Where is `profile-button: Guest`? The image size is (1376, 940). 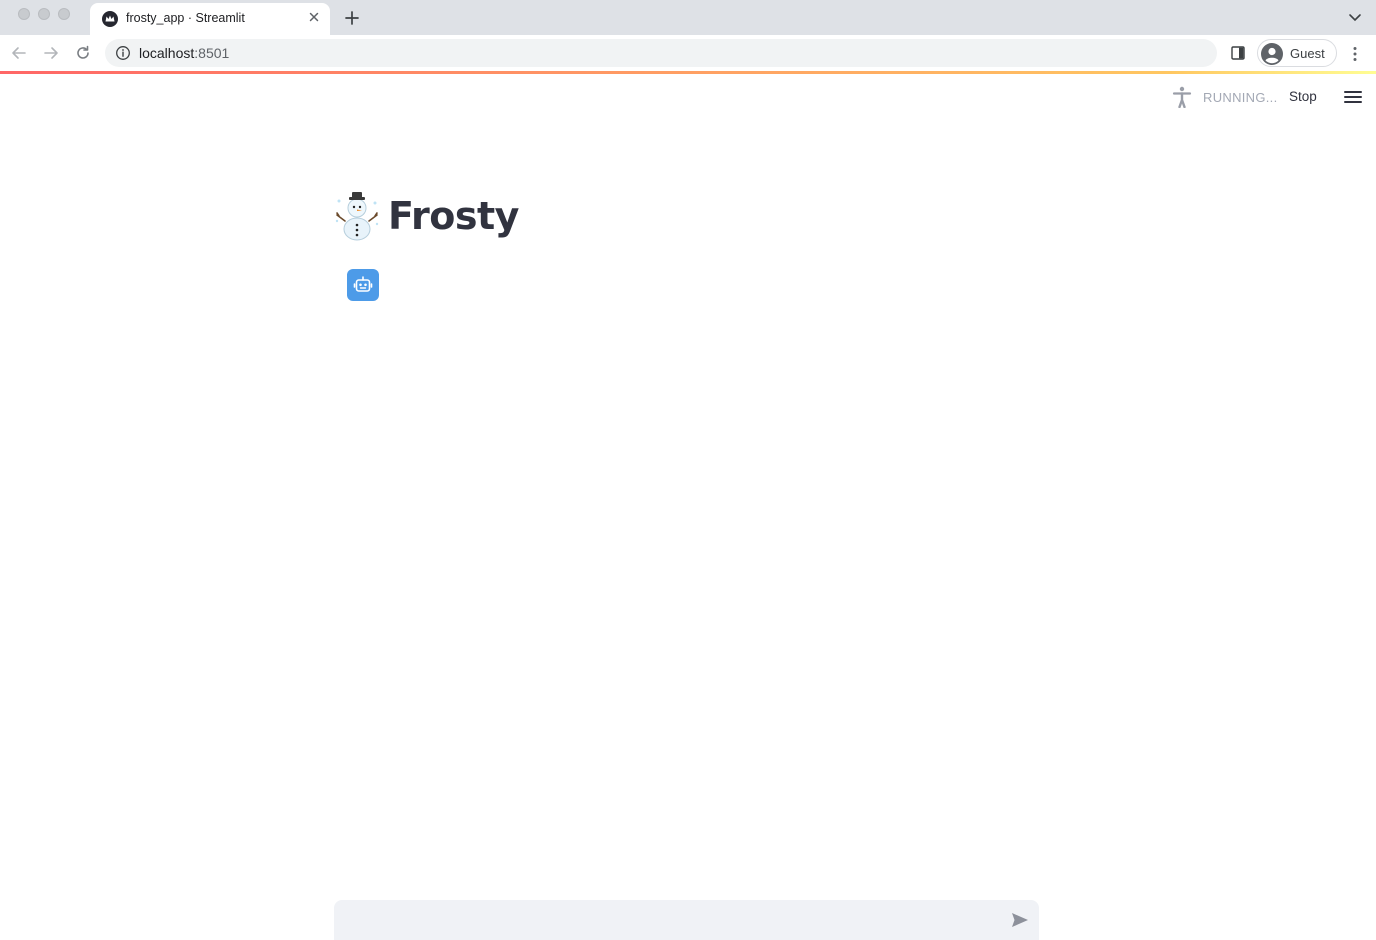
profile-button: Guest is located at coordinates (1297, 53).